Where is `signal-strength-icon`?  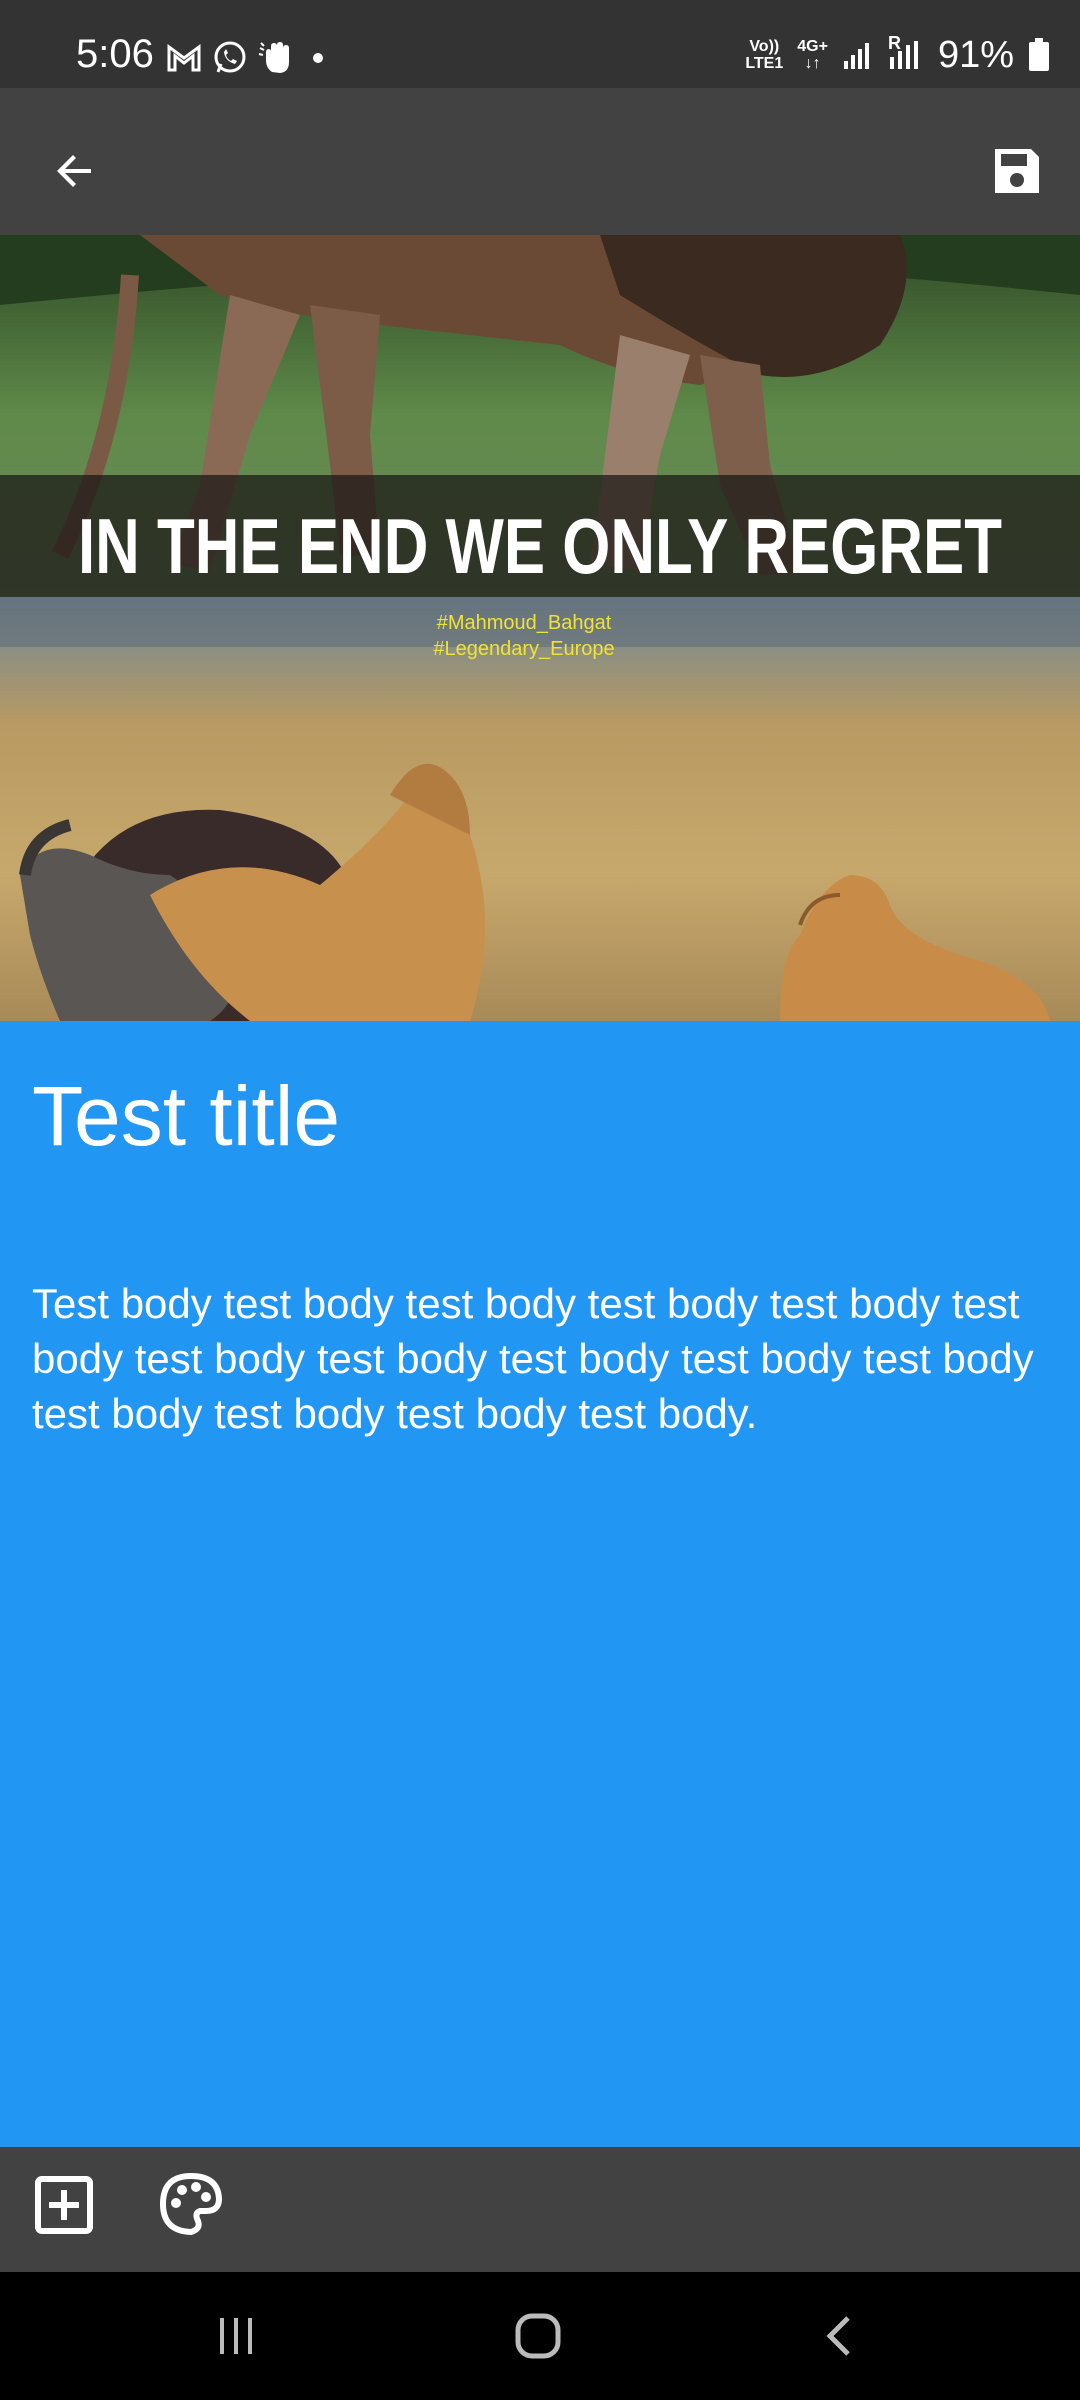 signal-strength-icon is located at coordinates (856, 56).